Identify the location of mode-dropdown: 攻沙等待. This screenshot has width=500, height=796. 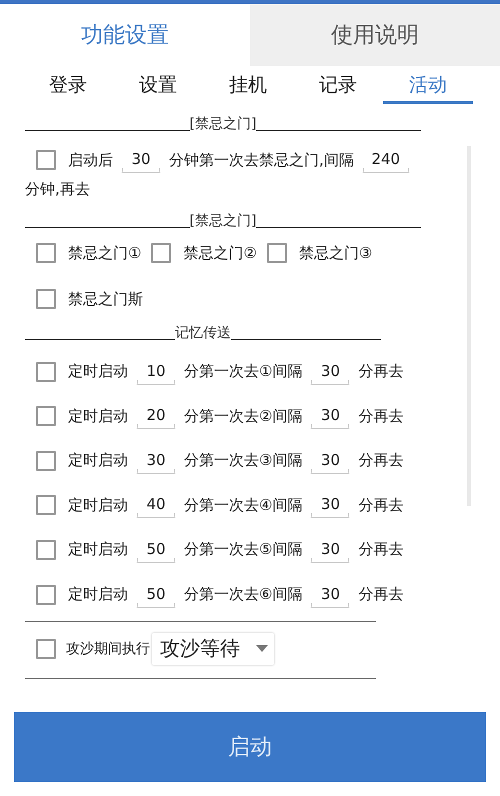
(213, 648).